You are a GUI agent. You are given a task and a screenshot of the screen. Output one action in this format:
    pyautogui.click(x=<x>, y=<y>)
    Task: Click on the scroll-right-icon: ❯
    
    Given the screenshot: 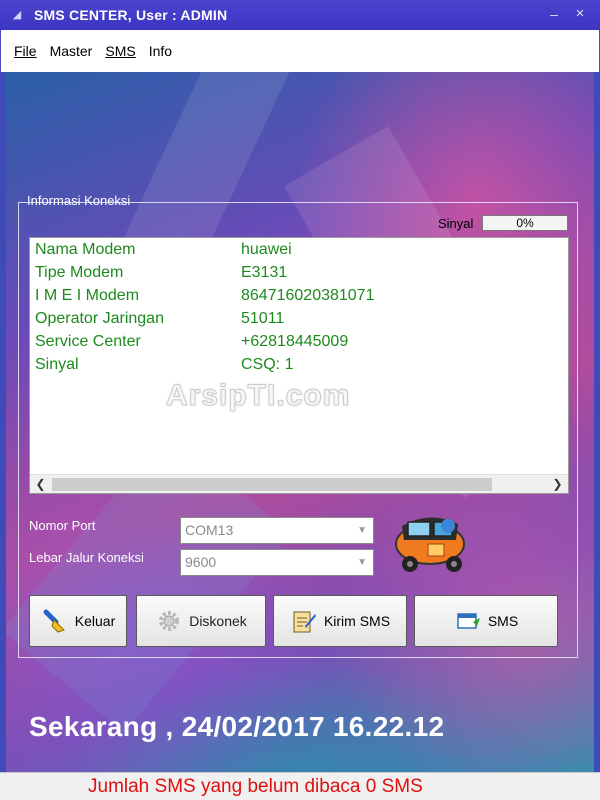 What is the action you would take?
    pyautogui.click(x=557, y=484)
    